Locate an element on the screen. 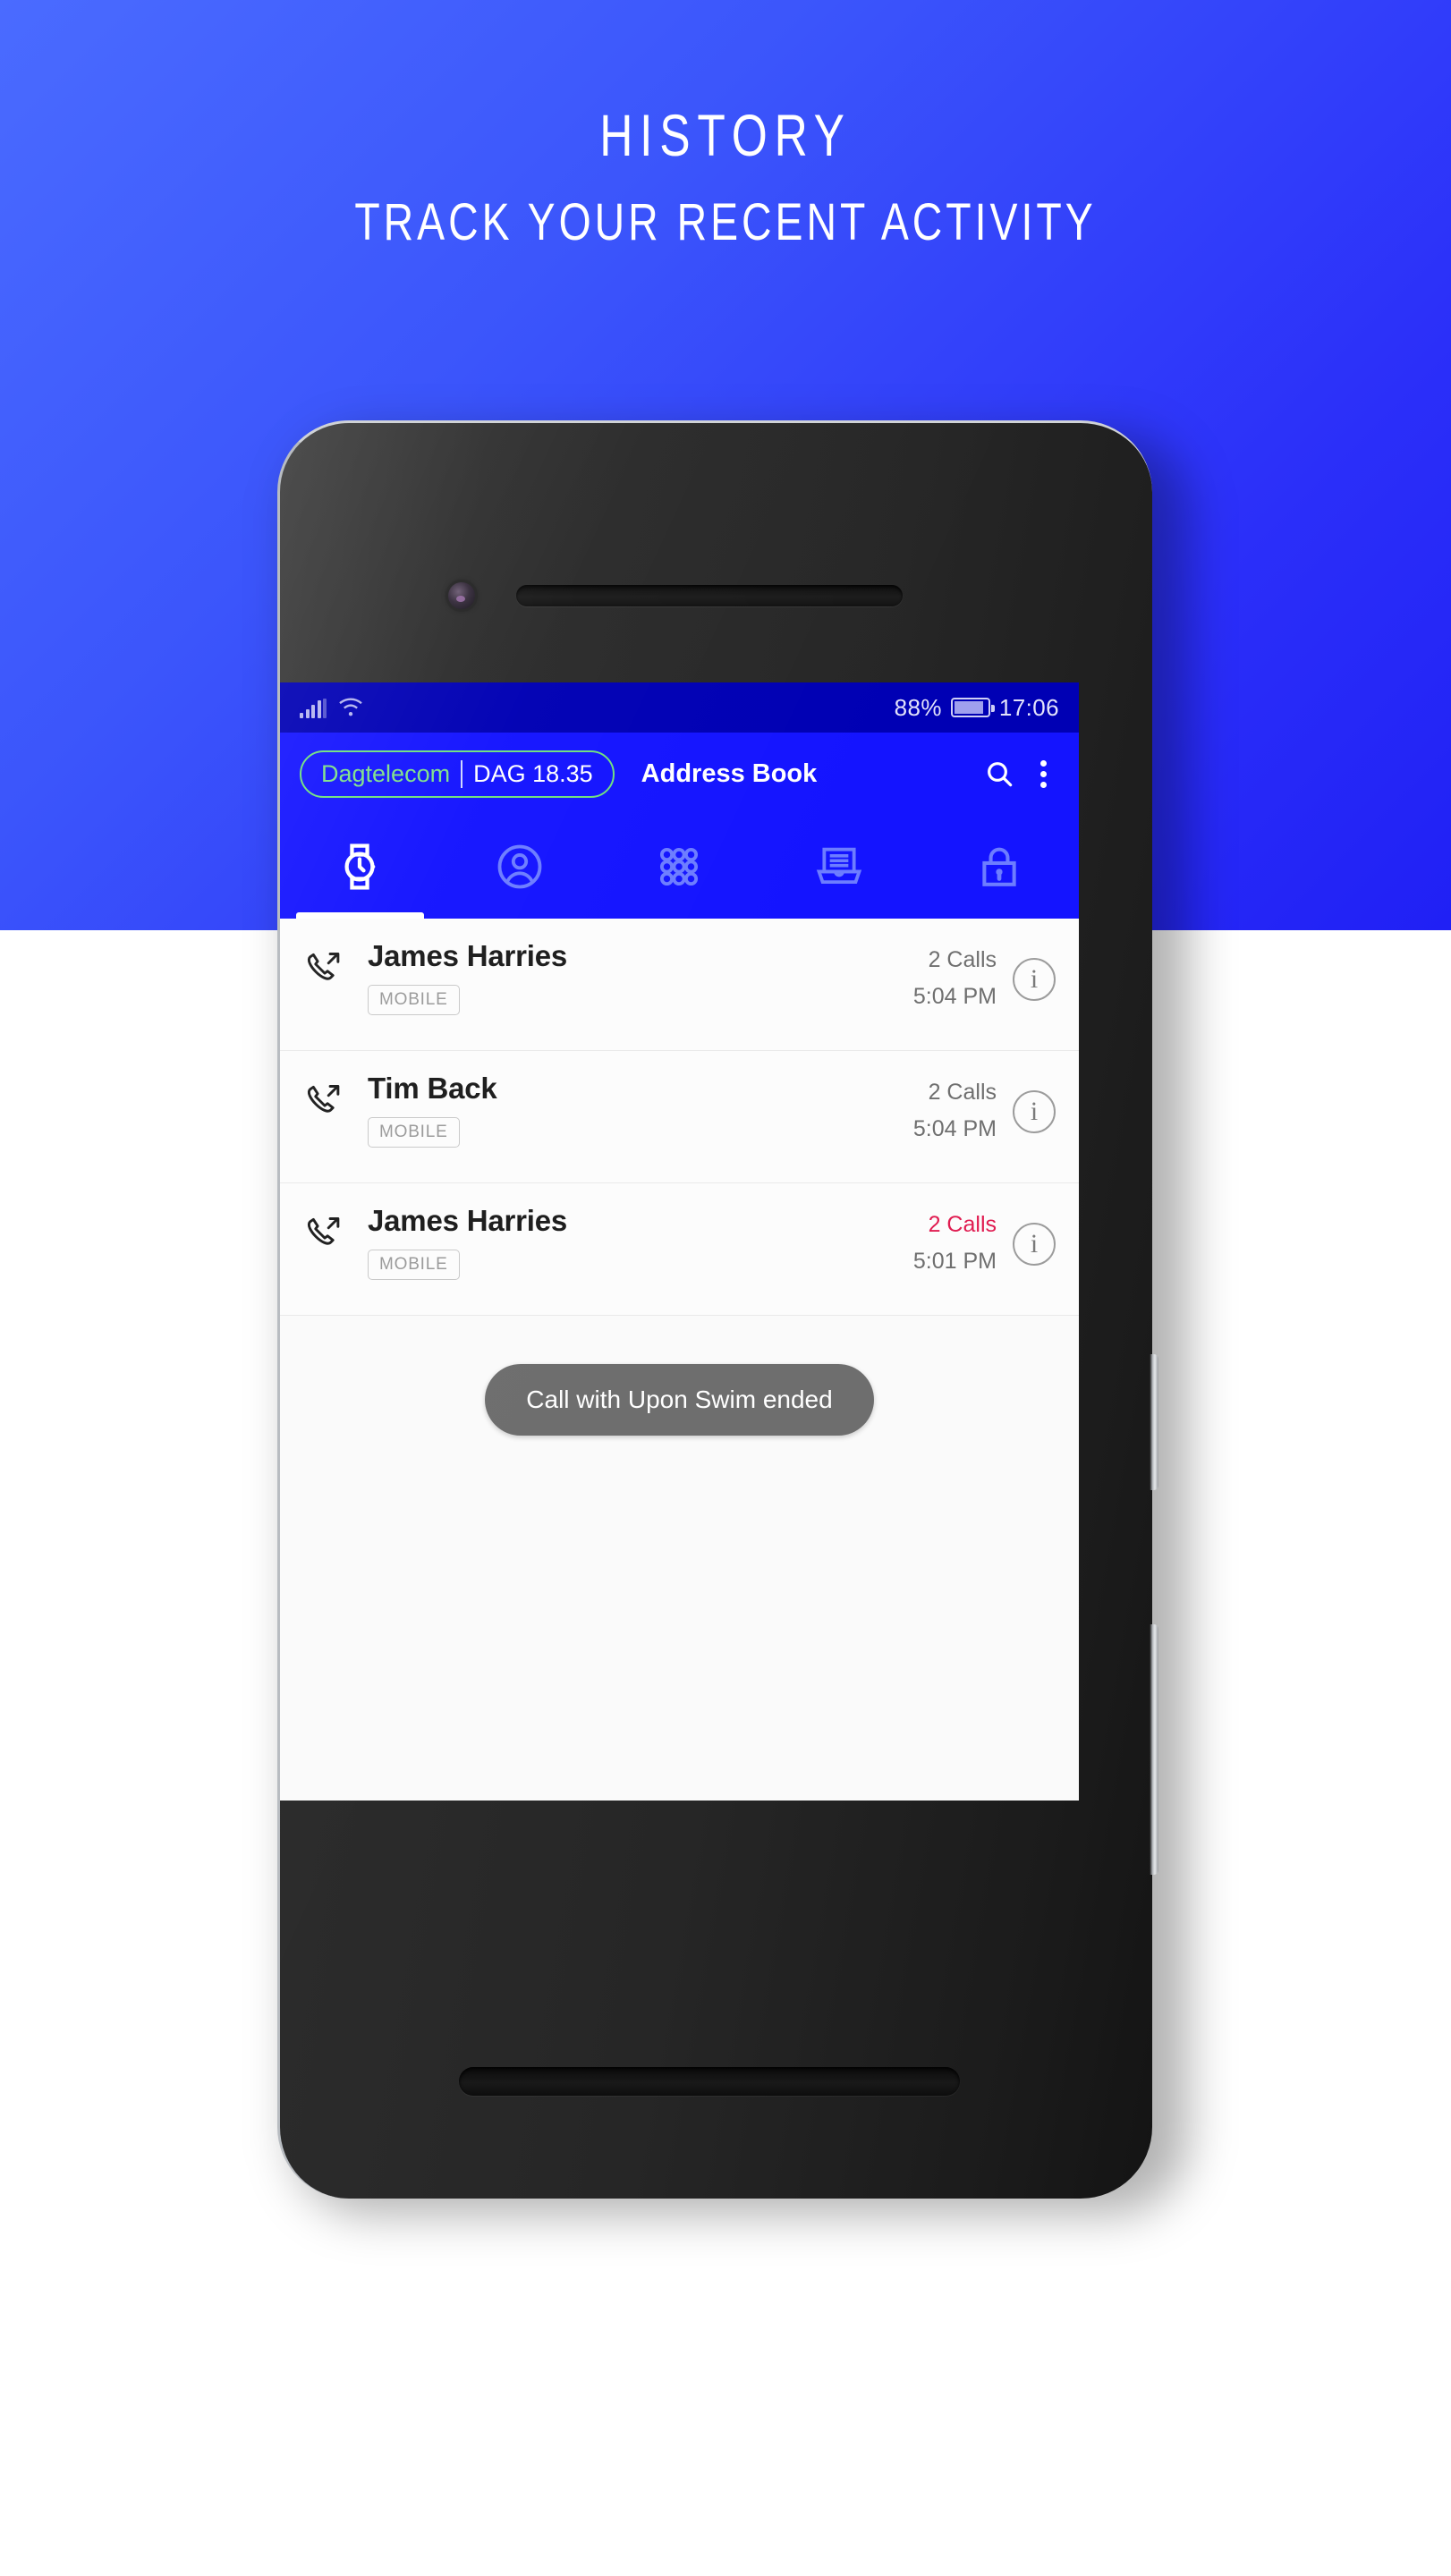 This screenshot has width=1451, height=2576. page-subtitle: TRACK YOUR RECENT ACTIVITY is located at coordinates (726, 222).